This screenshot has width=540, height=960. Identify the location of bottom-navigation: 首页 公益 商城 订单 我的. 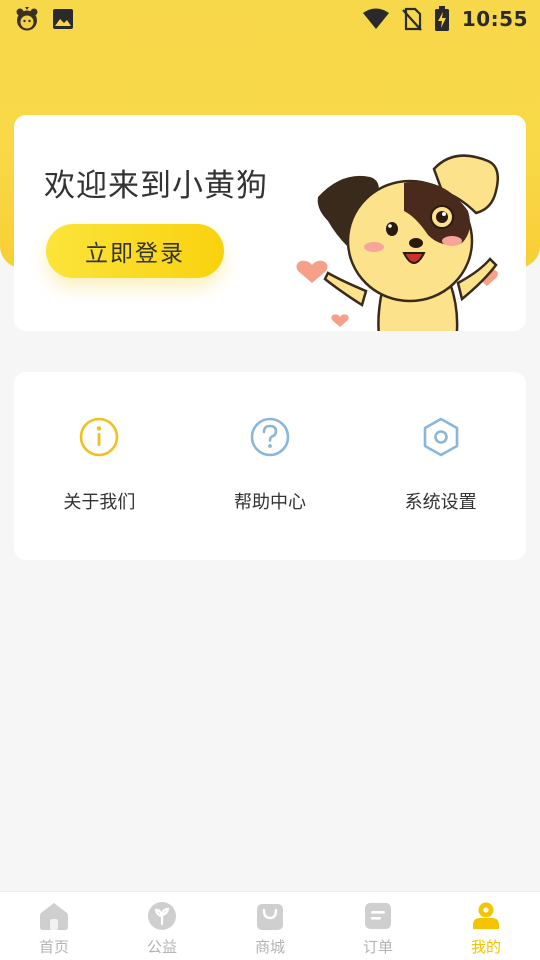
(270, 925).